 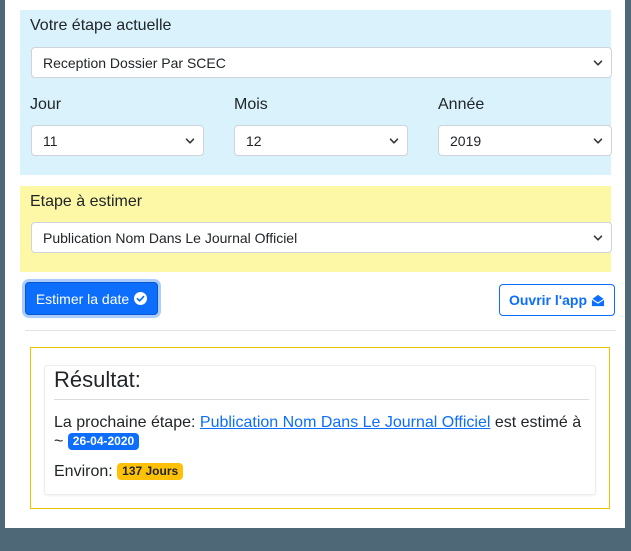 What do you see at coordinates (101, 25) in the screenshot?
I see `current-step-label: Votre étape actuelle` at bounding box center [101, 25].